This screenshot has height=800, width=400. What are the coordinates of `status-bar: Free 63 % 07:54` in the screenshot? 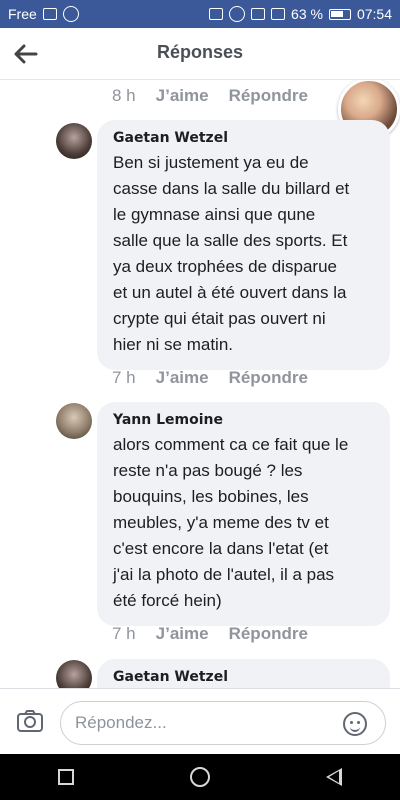 It's located at (200, 14).